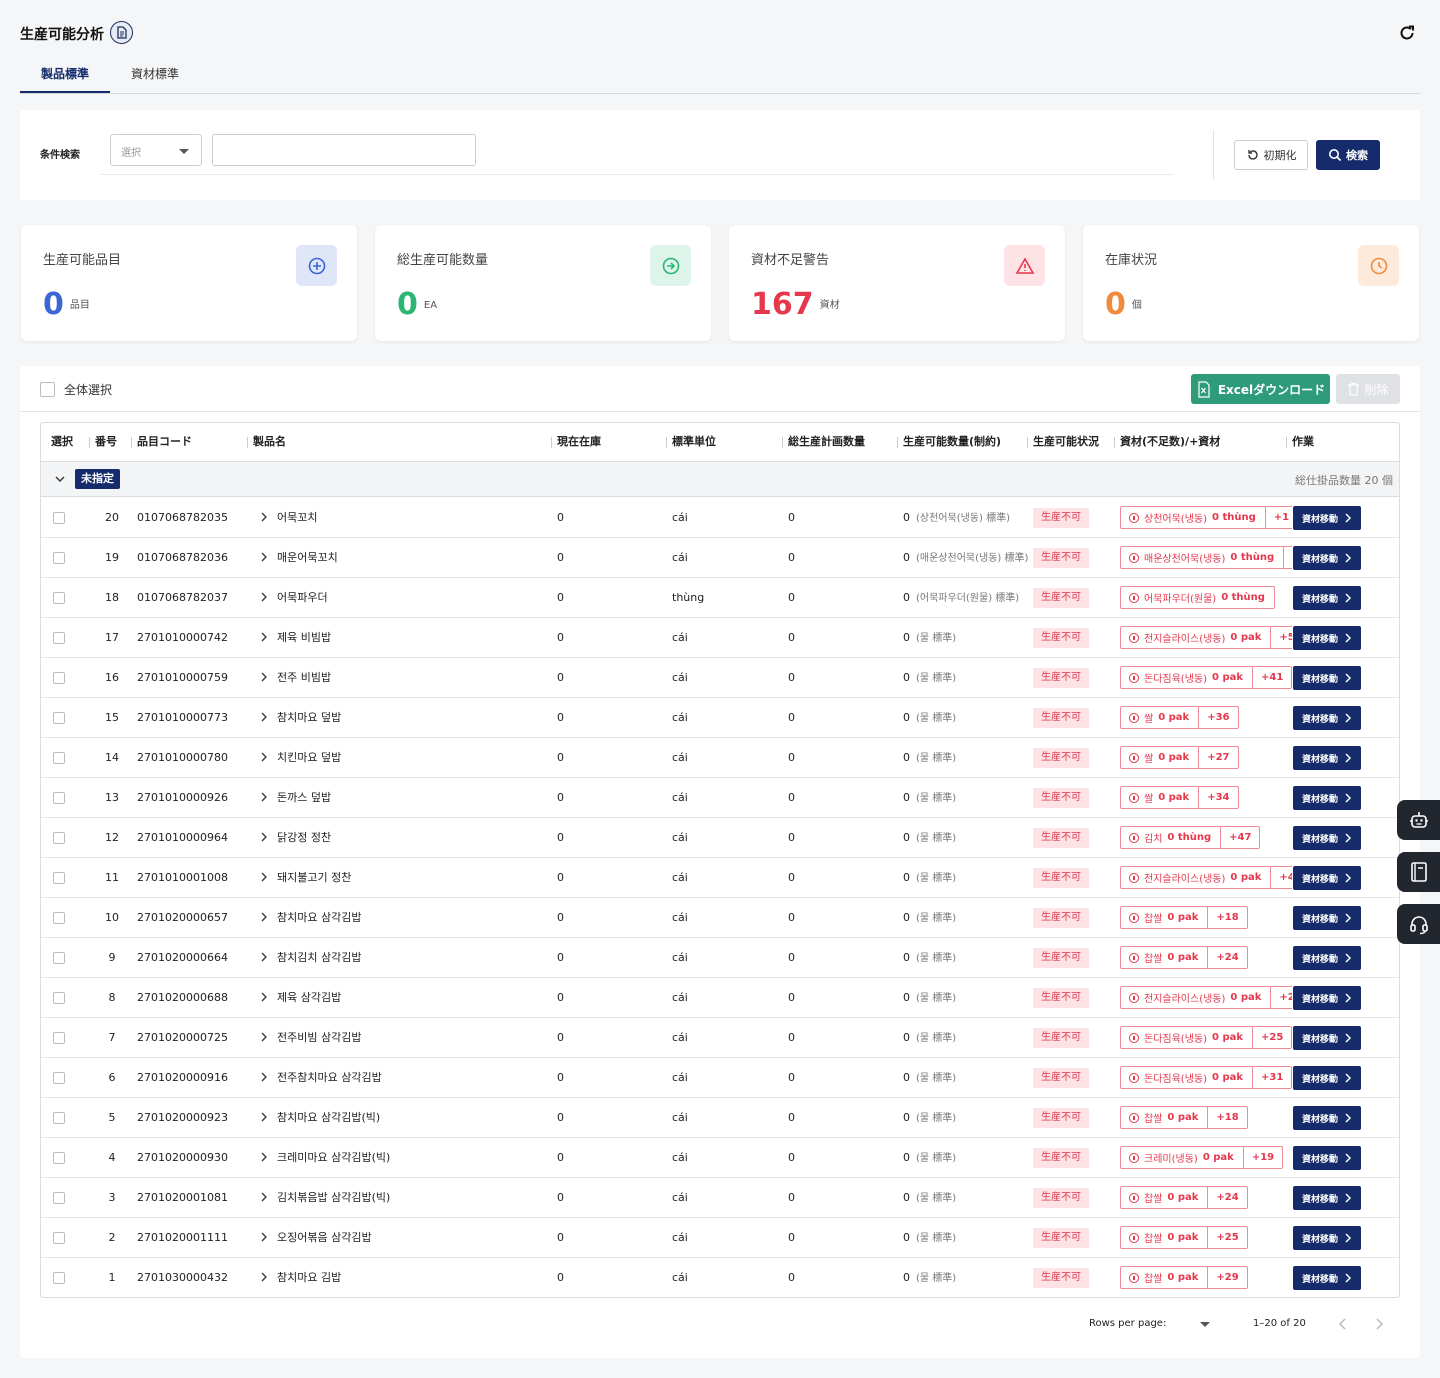 The width and height of the screenshot is (1440, 1378). I want to click on tab-material-standard: 資材標準, so click(155, 74).